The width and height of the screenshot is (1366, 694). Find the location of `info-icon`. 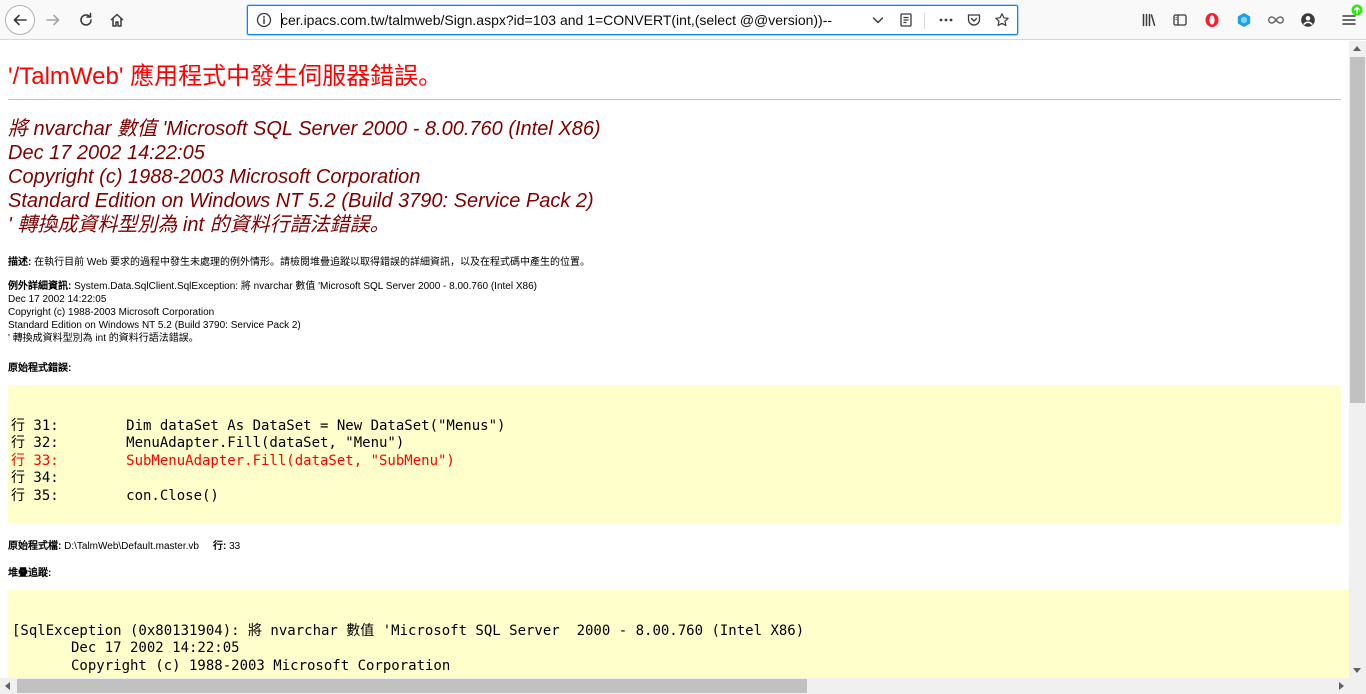

info-icon is located at coordinates (264, 20).